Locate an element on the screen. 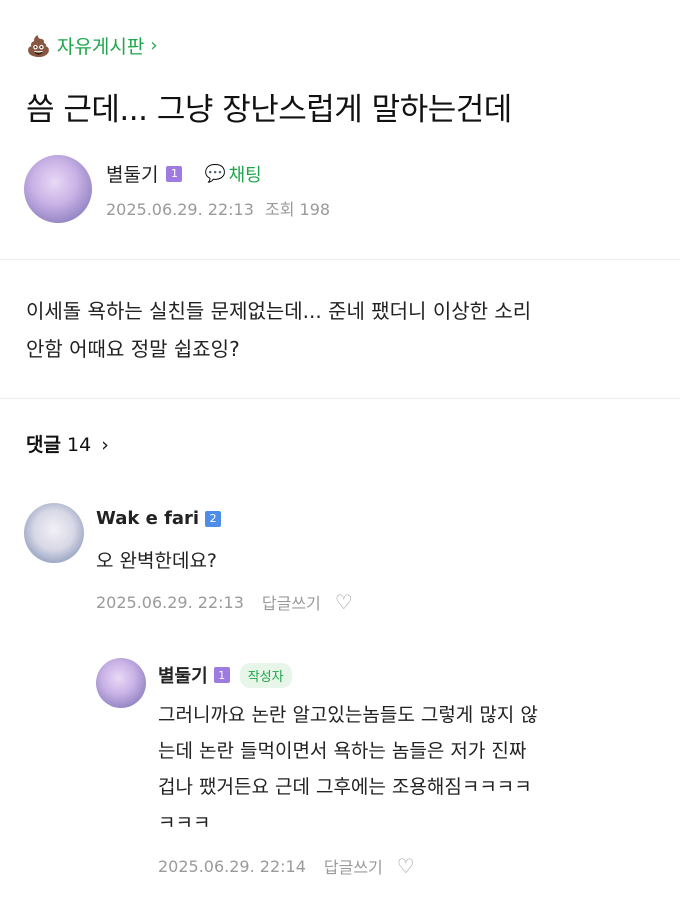  comment-text-line: 는데 논란 들먹이면서 욕하는 놈들은 저가 진짜 is located at coordinates (342, 751).